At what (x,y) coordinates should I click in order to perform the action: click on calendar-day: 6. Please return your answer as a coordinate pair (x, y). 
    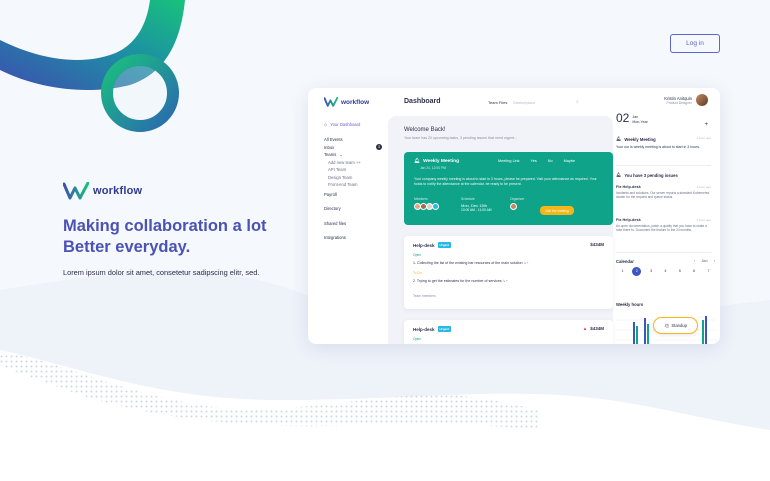
    Looking at the image, I should click on (694, 272).